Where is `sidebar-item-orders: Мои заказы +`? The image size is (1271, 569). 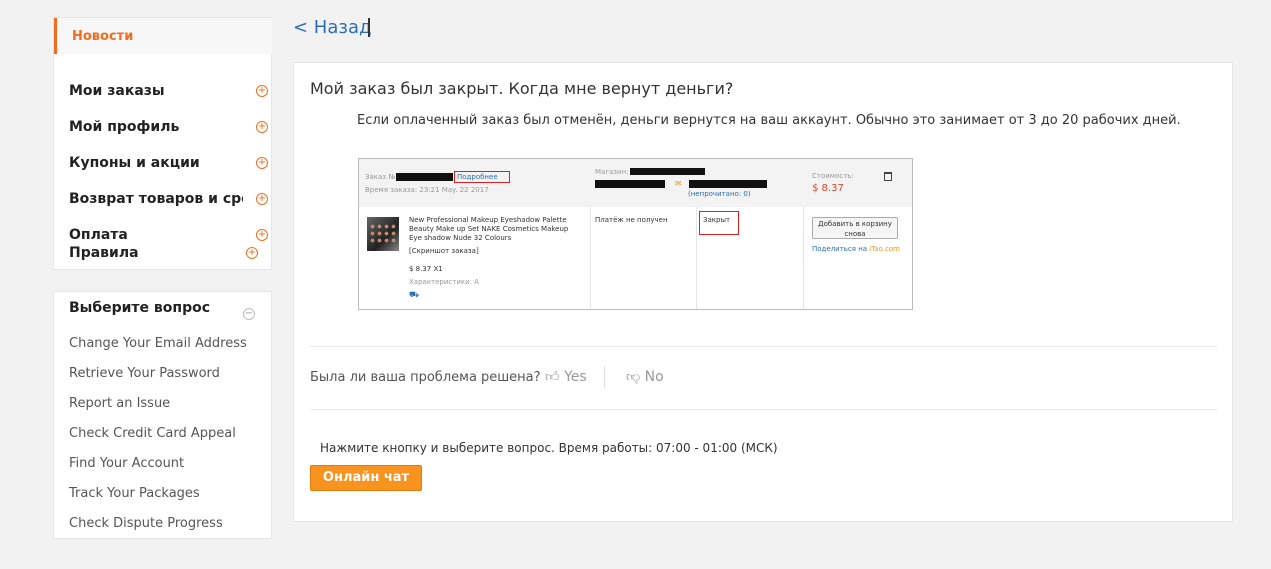 sidebar-item-orders: Мои заказы + is located at coordinates (169, 91).